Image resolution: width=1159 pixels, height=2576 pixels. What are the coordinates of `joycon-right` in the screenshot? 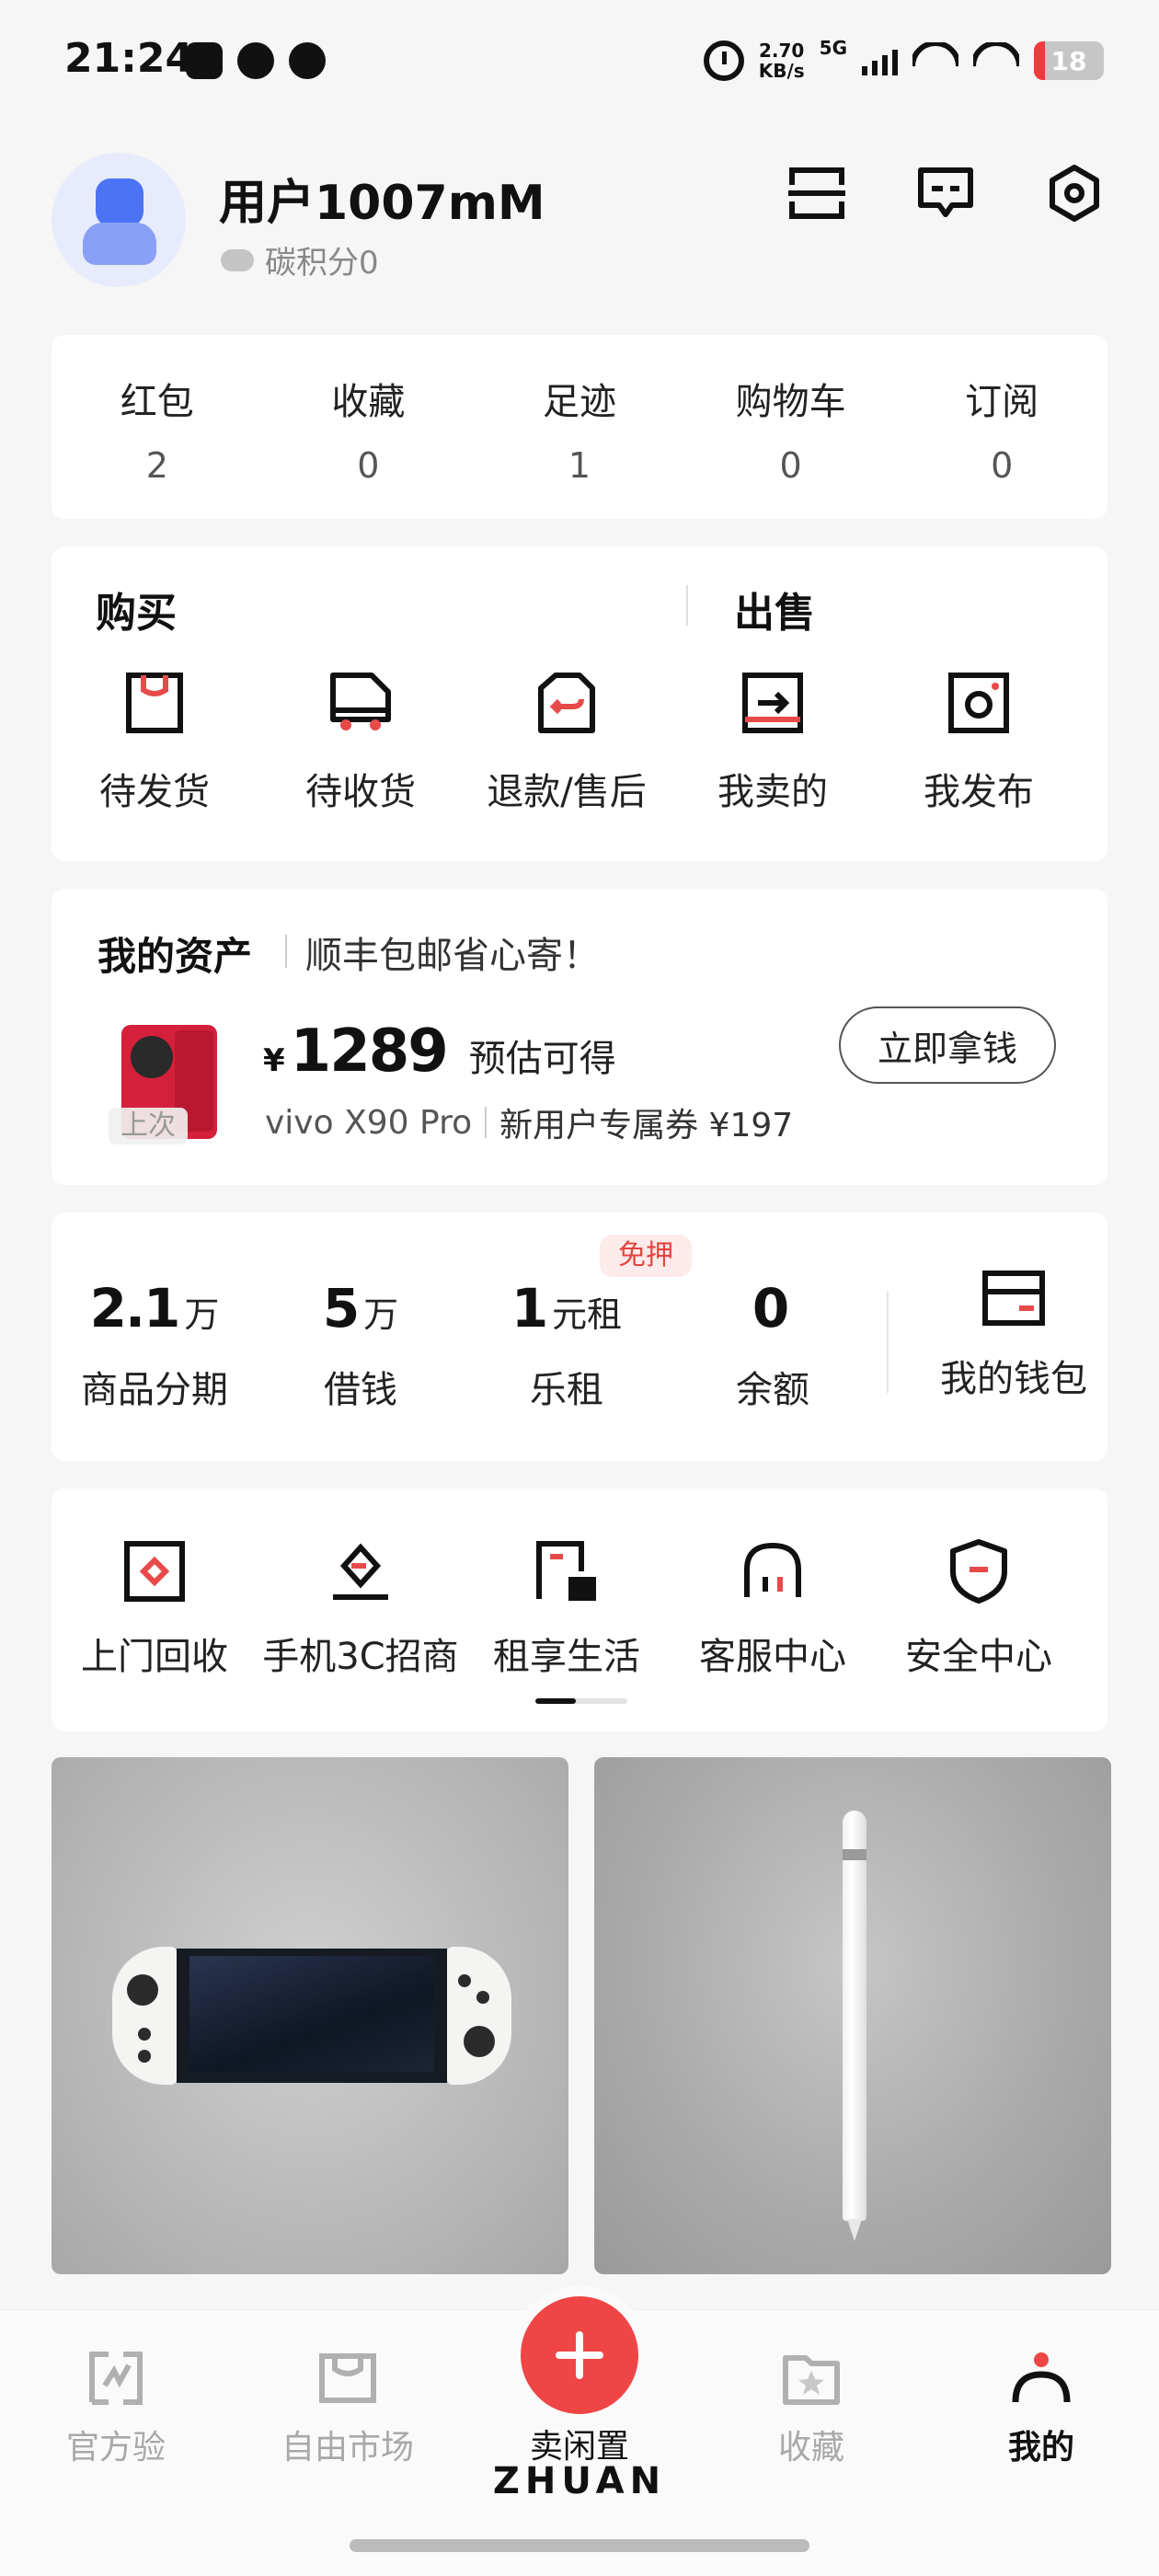 It's located at (479, 2016).